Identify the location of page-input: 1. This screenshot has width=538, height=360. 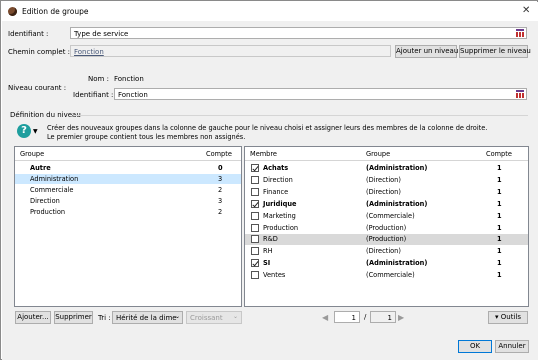
(347, 317).